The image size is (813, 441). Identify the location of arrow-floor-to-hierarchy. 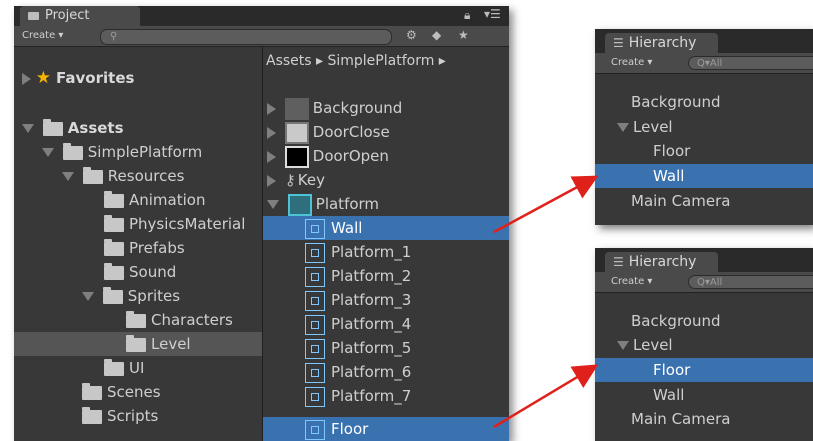
(546, 396).